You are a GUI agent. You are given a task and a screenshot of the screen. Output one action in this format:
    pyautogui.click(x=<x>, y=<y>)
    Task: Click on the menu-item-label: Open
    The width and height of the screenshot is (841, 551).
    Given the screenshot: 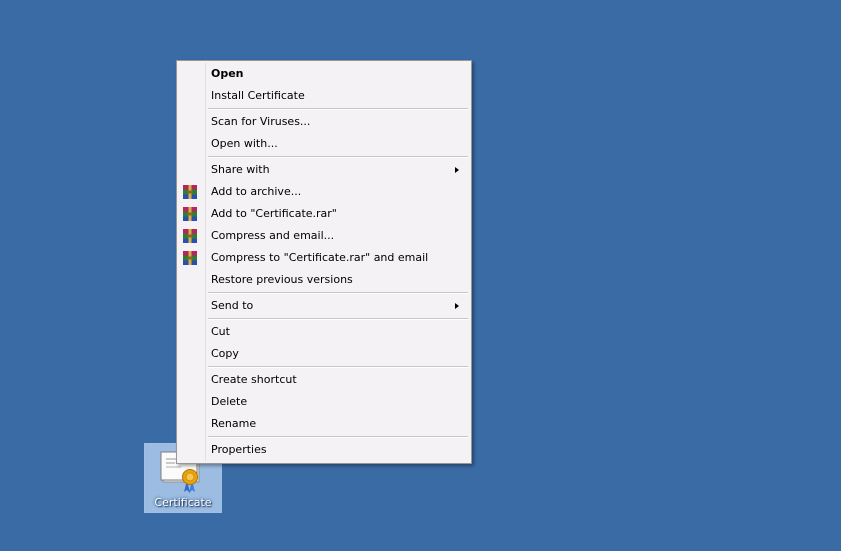 What is the action you would take?
    pyautogui.click(x=227, y=73)
    